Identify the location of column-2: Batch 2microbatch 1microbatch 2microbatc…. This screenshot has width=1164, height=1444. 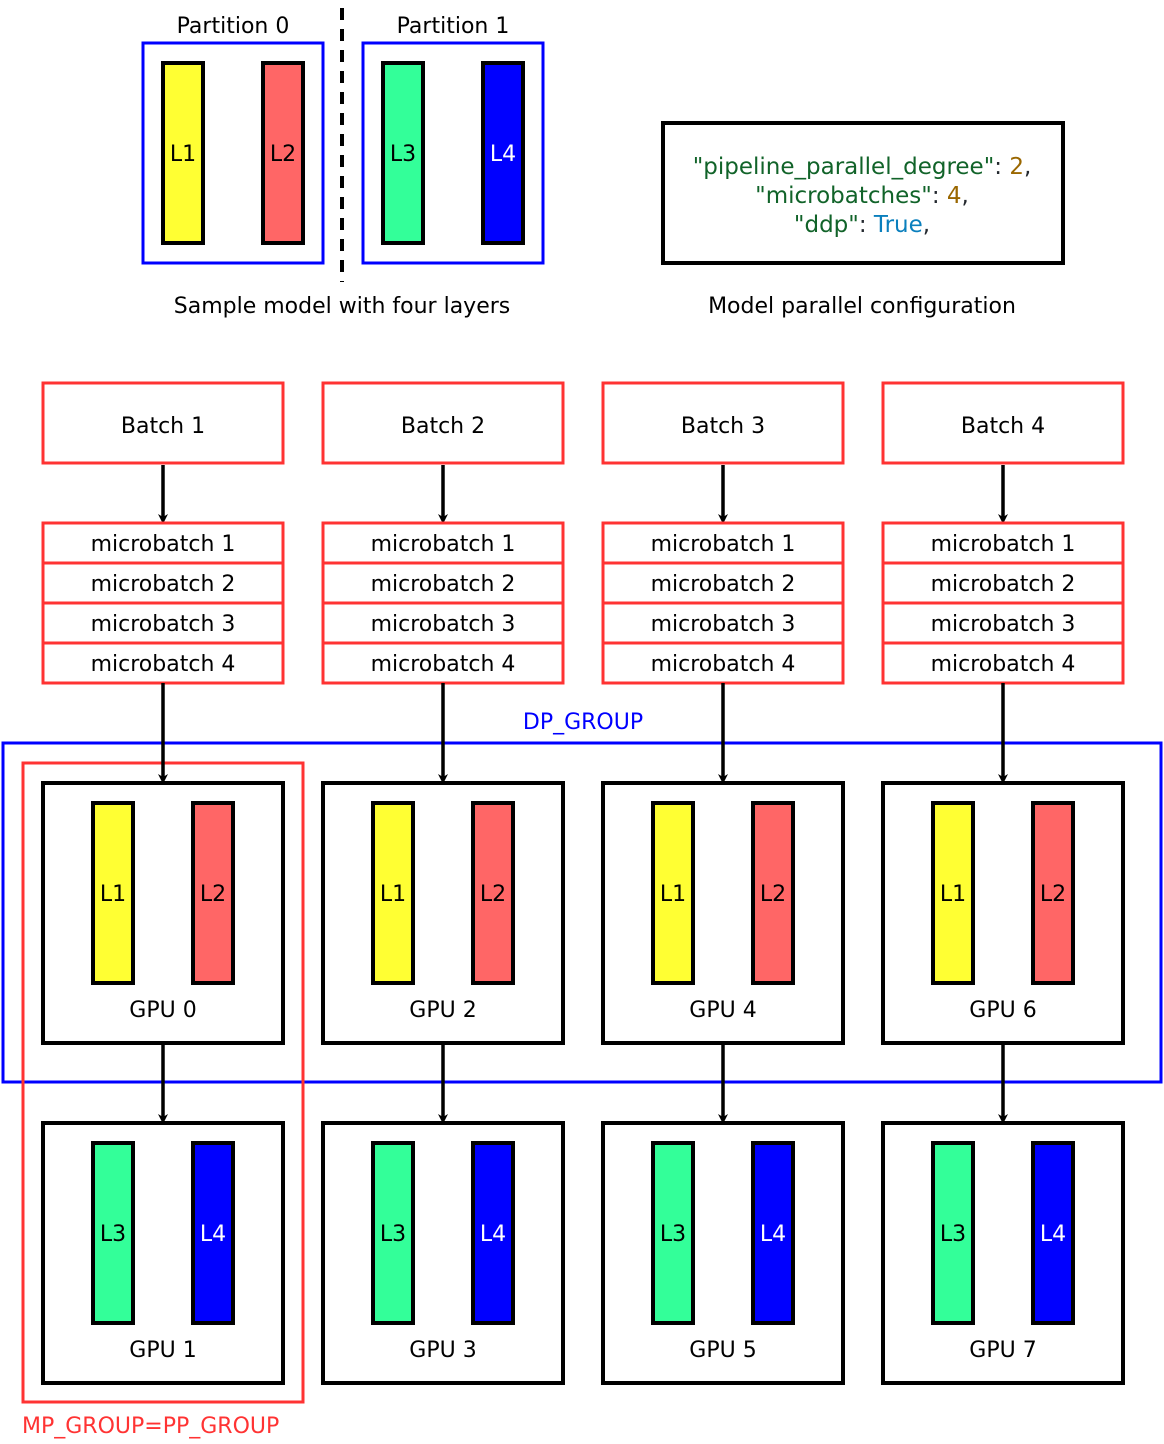
(443, 883).